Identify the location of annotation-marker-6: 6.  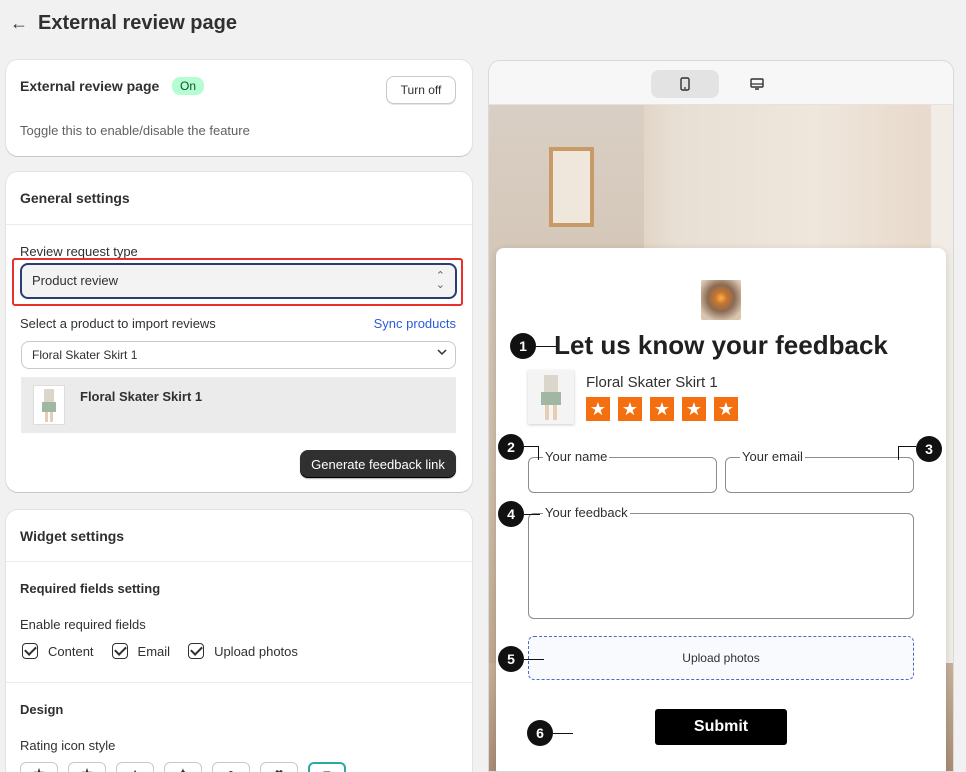
(540, 733).